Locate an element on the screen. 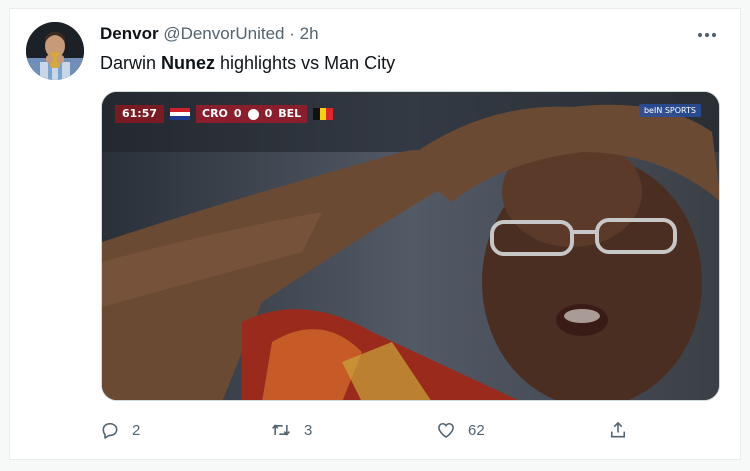 The width and height of the screenshot is (750, 471). more-icon is located at coordinates (707, 35).